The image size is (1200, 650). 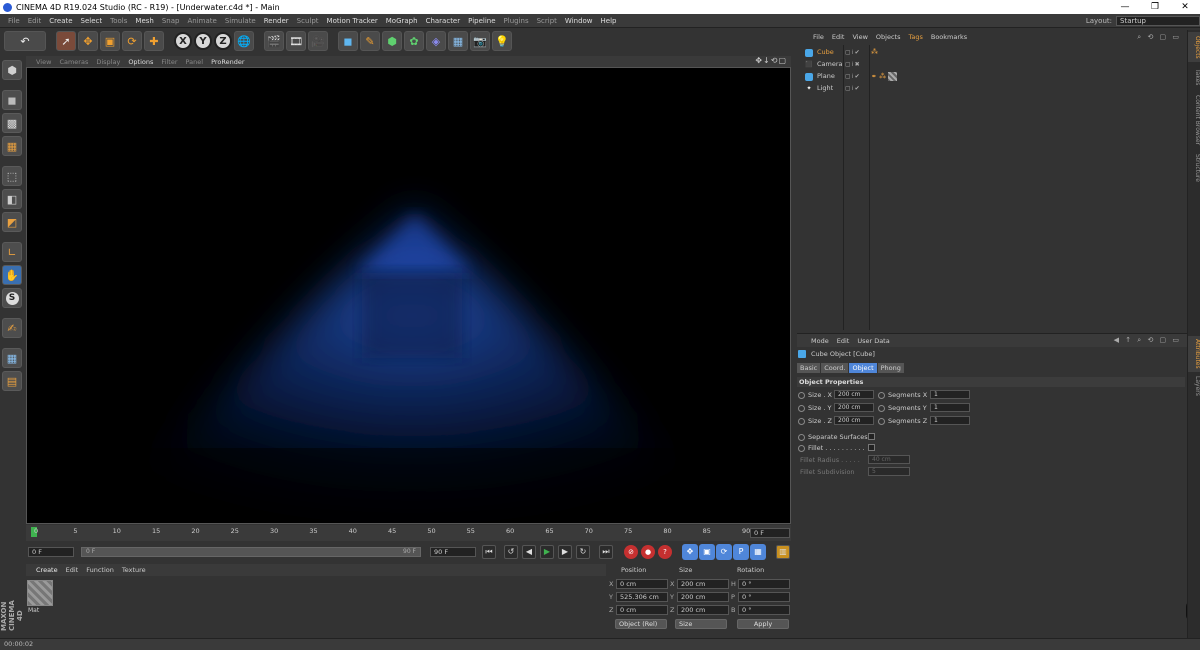 I want to click on timeline-ruler: 0 5 10 15 20 25 30 35 40 45 50 55 60 65 70 75 80 85 90, so click(x=408, y=533).